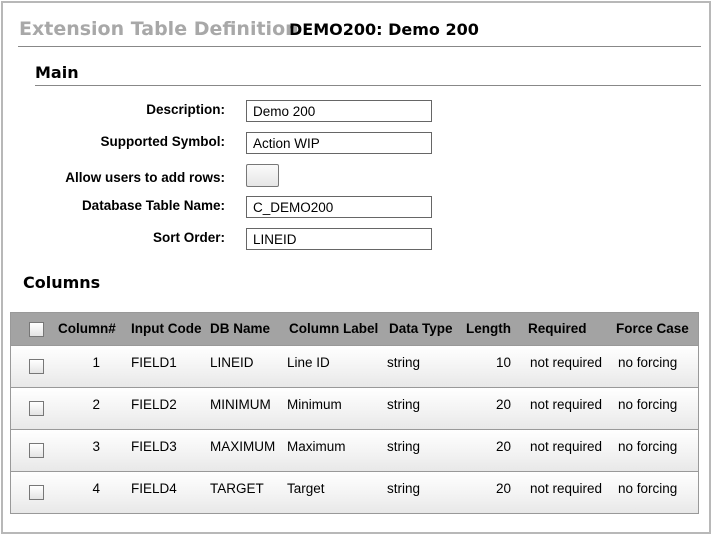 The image size is (715, 537). Describe the element at coordinates (36, 329) in the screenshot. I see `select-all-checkbox` at that location.